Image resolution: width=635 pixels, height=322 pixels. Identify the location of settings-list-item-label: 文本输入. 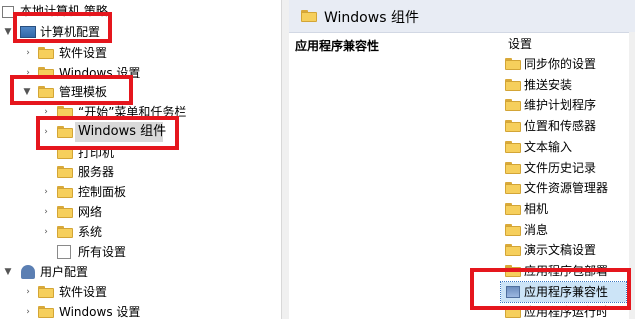
(548, 146).